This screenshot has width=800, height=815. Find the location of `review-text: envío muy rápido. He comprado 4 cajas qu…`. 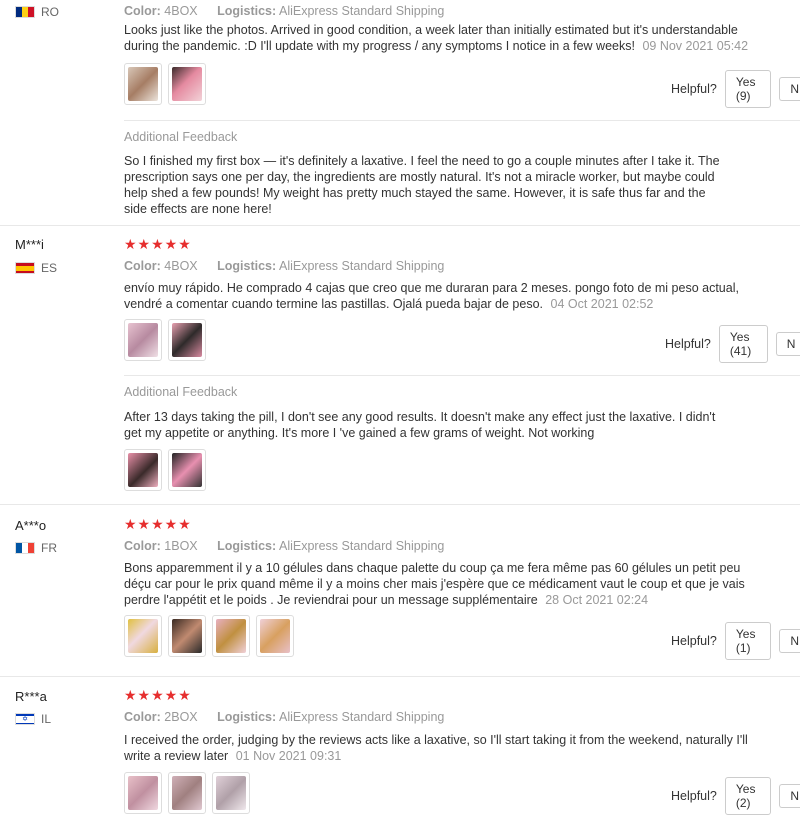

review-text: envío muy rápido. He comprado 4 cajas qu… is located at coordinates (431, 296).